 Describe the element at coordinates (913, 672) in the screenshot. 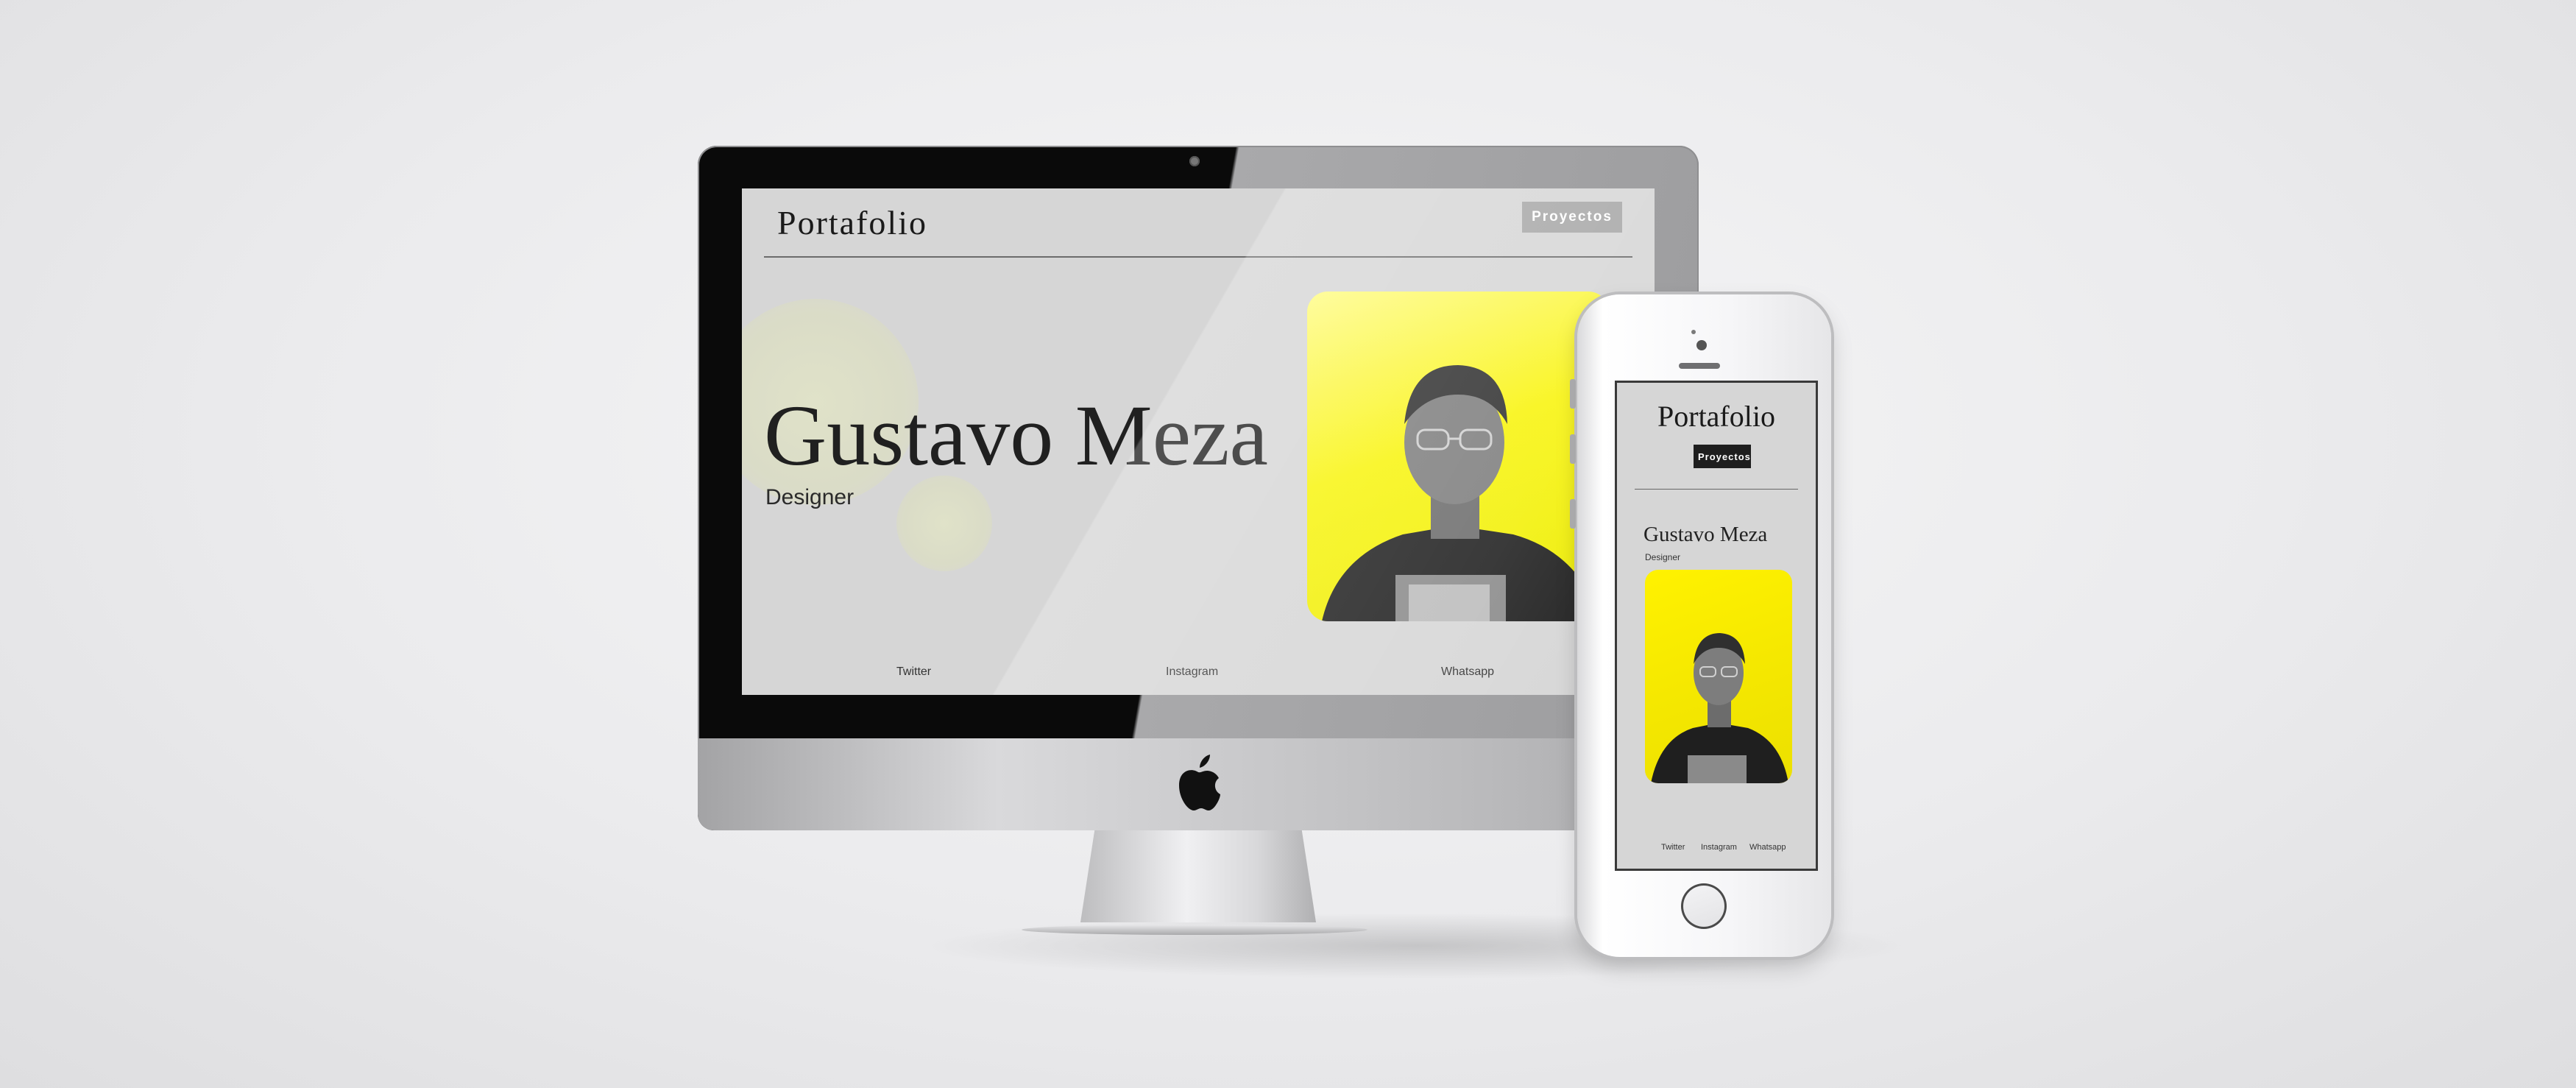

I see `social-link-twitter: Twitter` at that location.